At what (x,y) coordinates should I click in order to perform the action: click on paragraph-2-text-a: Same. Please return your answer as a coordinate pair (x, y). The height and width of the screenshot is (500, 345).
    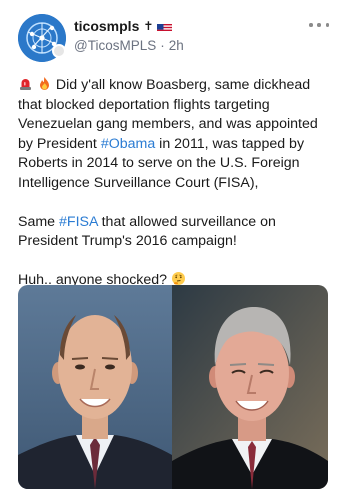
    Looking at the image, I should click on (39, 221).